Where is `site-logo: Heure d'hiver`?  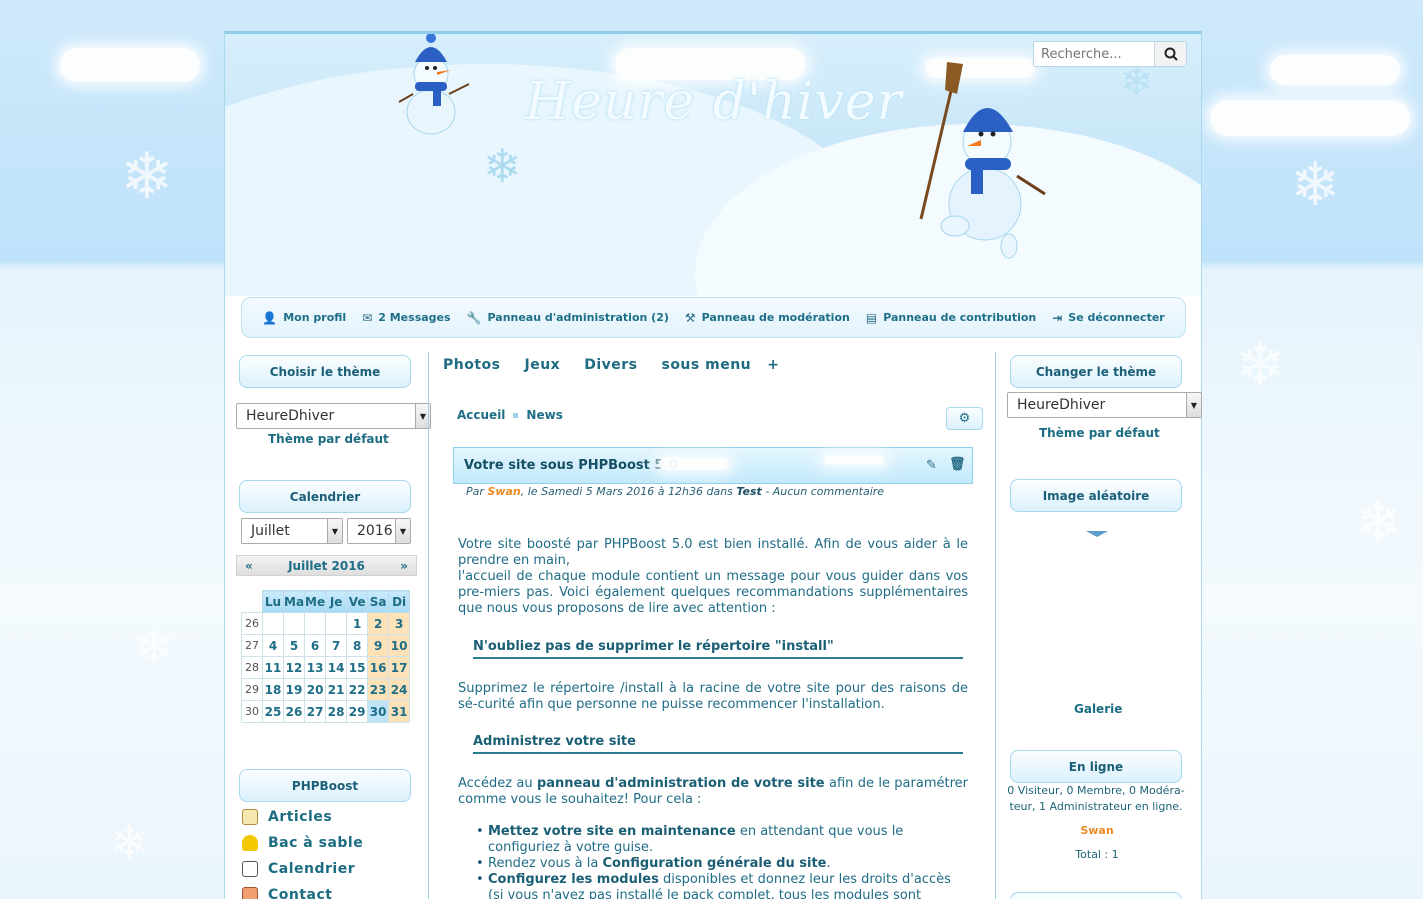
site-logo: Heure d'hiver is located at coordinates (713, 102).